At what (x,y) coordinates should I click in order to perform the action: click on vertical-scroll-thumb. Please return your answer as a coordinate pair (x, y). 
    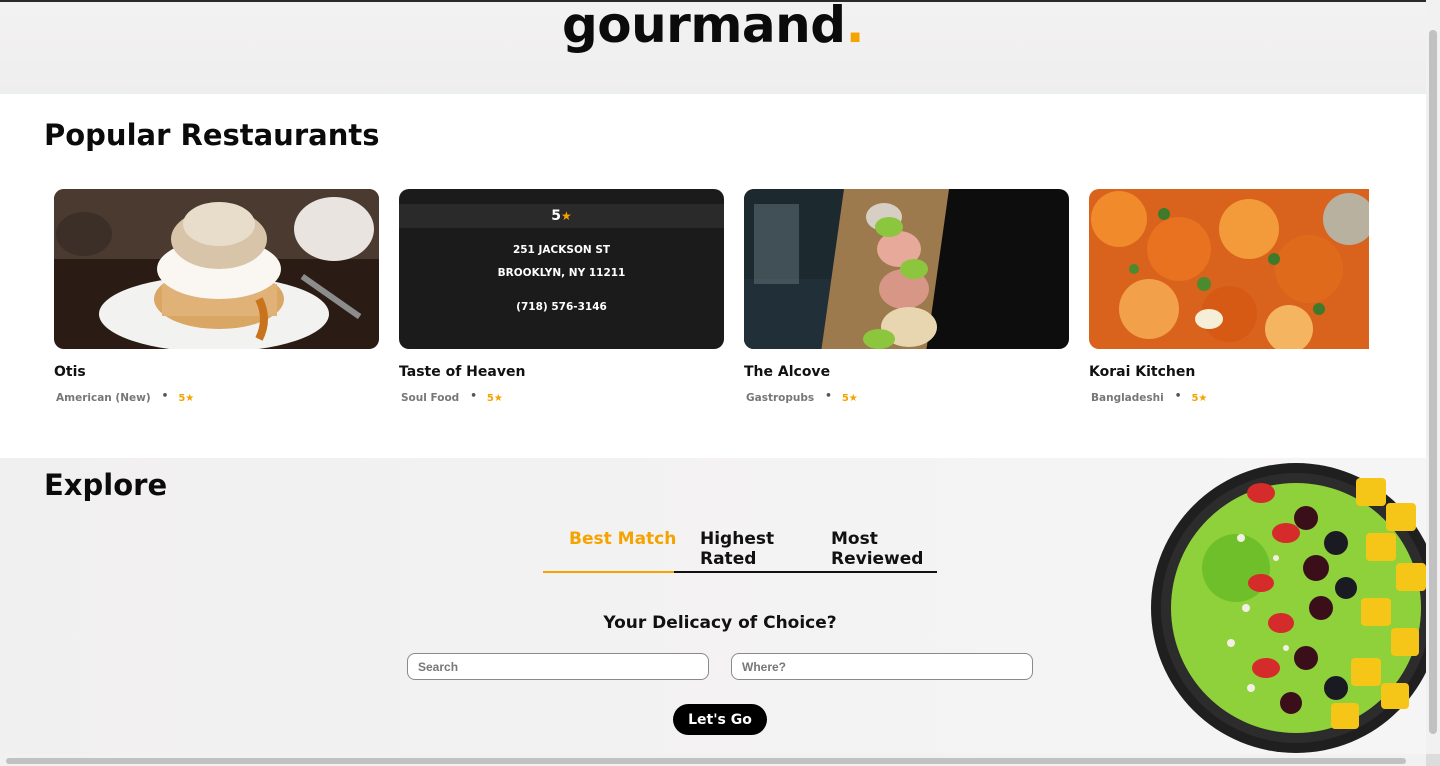
    Looking at the image, I should click on (1433, 382).